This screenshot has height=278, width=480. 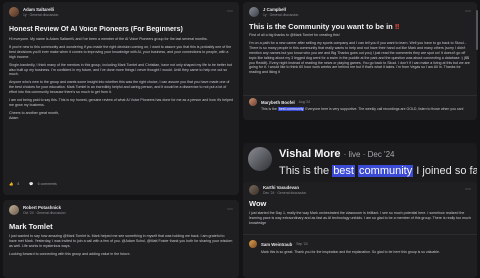 I want to click on comment-meta: Sep '24, so click(x=302, y=244).